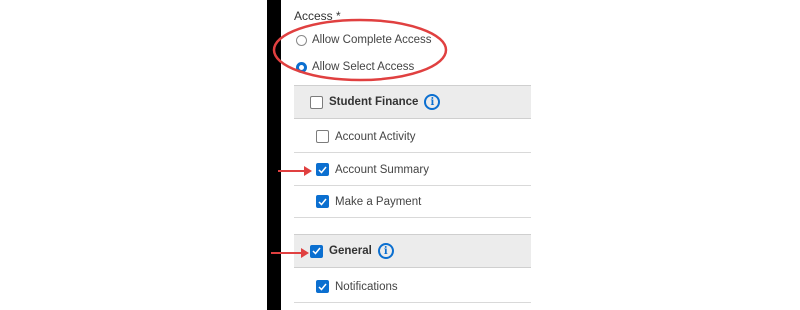 The height and width of the screenshot is (310, 800). Describe the element at coordinates (322, 201) in the screenshot. I see `checkbox-make-a-payment` at that location.